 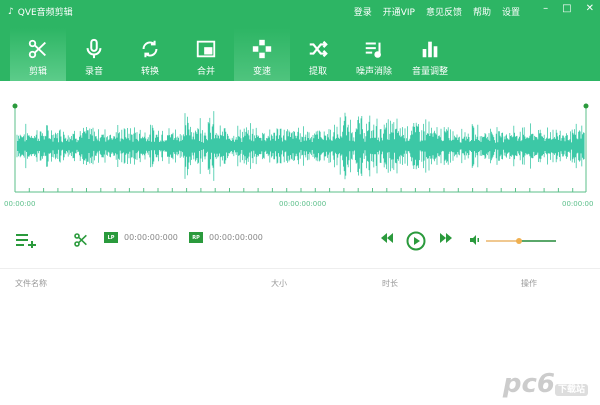 I want to click on close-button: ✕, so click(x=590, y=8).